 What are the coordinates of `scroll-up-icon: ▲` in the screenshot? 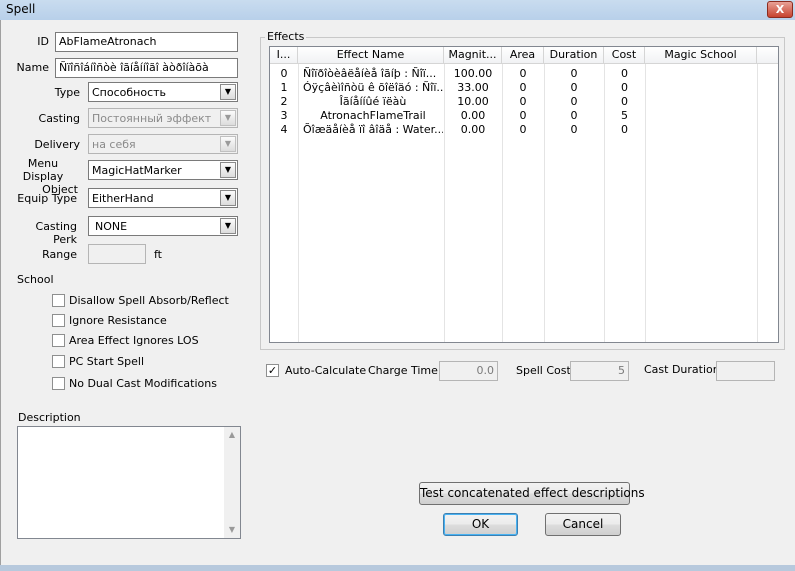 It's located at (232, 435).